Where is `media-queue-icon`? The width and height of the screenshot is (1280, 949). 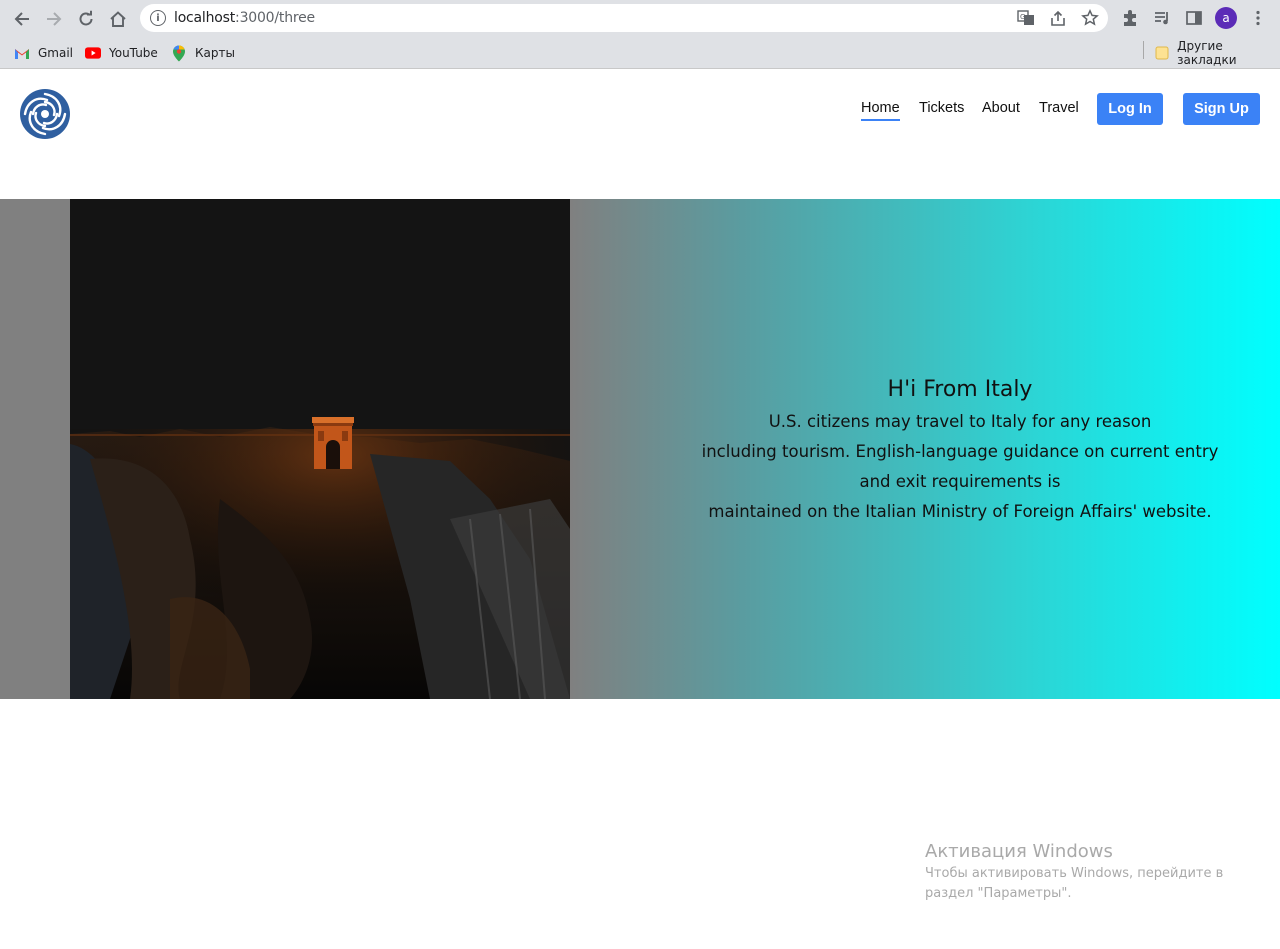 media-queue-icon is located at coordinates (1162, 18).